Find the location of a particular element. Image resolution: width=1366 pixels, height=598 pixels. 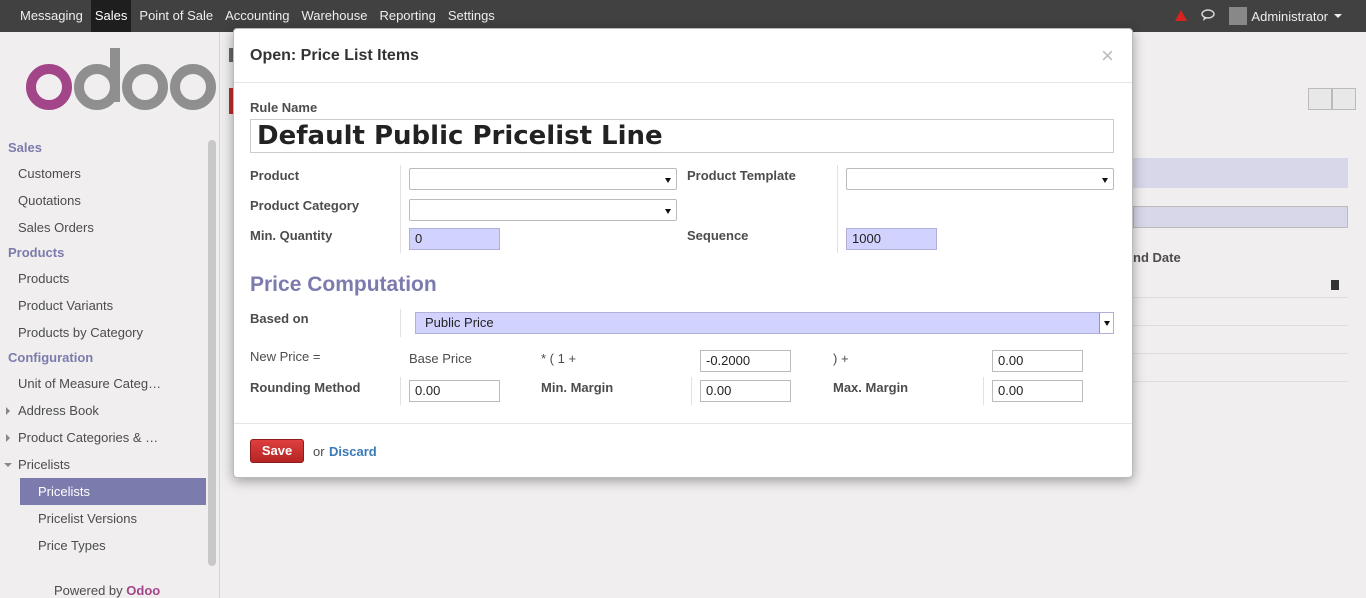

product-category-select is located at coordinates (543, 210).